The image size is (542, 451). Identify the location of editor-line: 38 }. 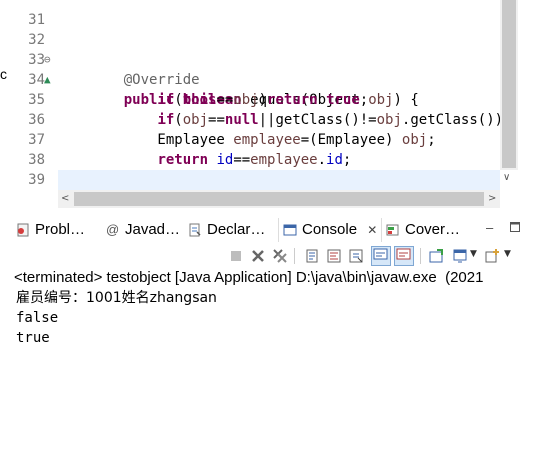
(271, 159).